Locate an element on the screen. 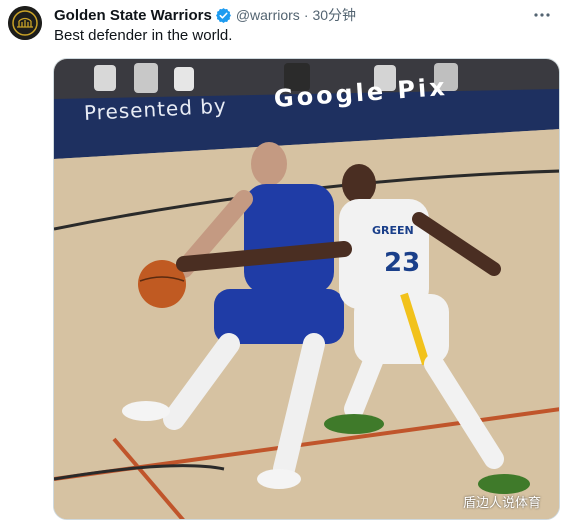 The width and height of the screenshot is (565, 520). tweet-header: Golden State Warriors @warriors · 30分钟 is located at coordinates (302, 15).